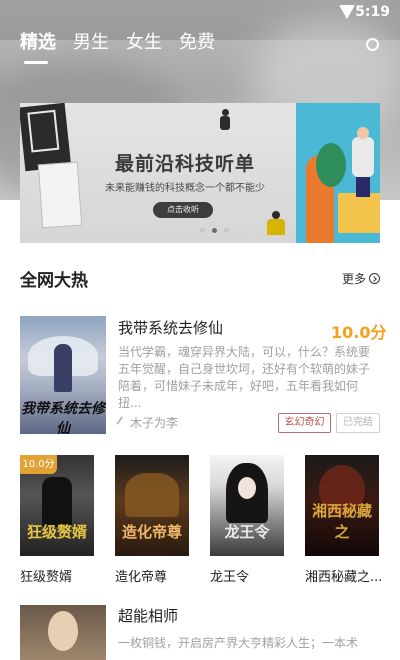  I want to click on author-name: 木子为李, so click(154, 423).